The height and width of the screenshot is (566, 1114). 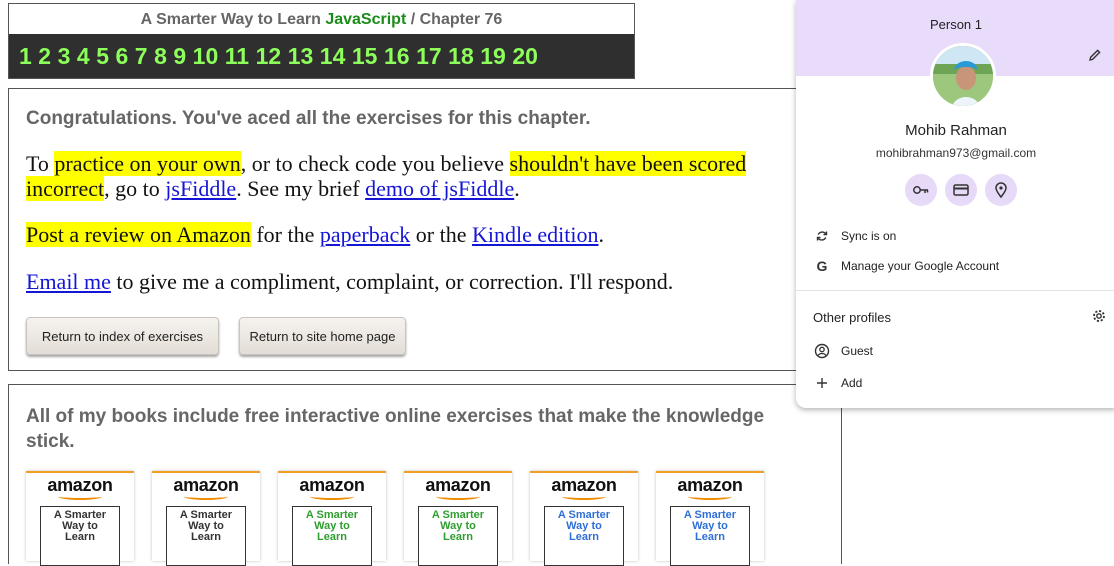 What do you see at coordinates (955, 383) in the screenshot?
I see `add-profile-row: Add` at bounding box center [955, 383].